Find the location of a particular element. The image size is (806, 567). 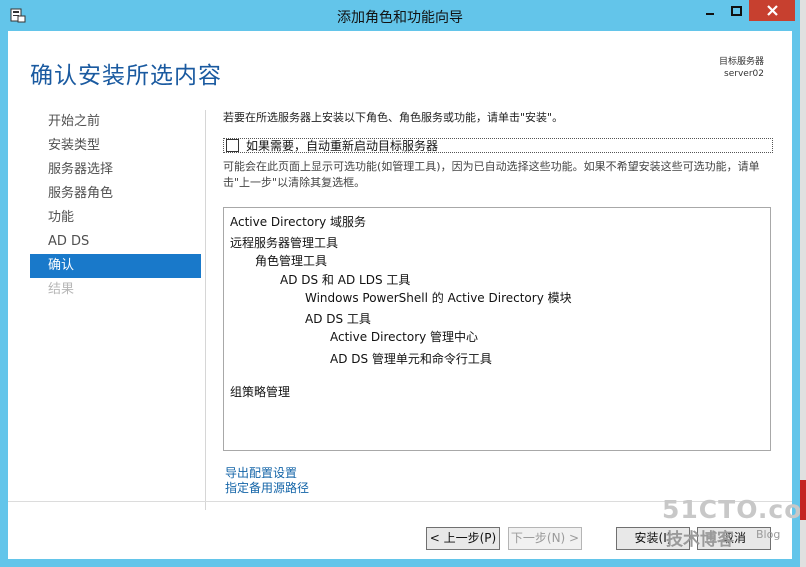

minimize-button is located at coordinates (710, 10).